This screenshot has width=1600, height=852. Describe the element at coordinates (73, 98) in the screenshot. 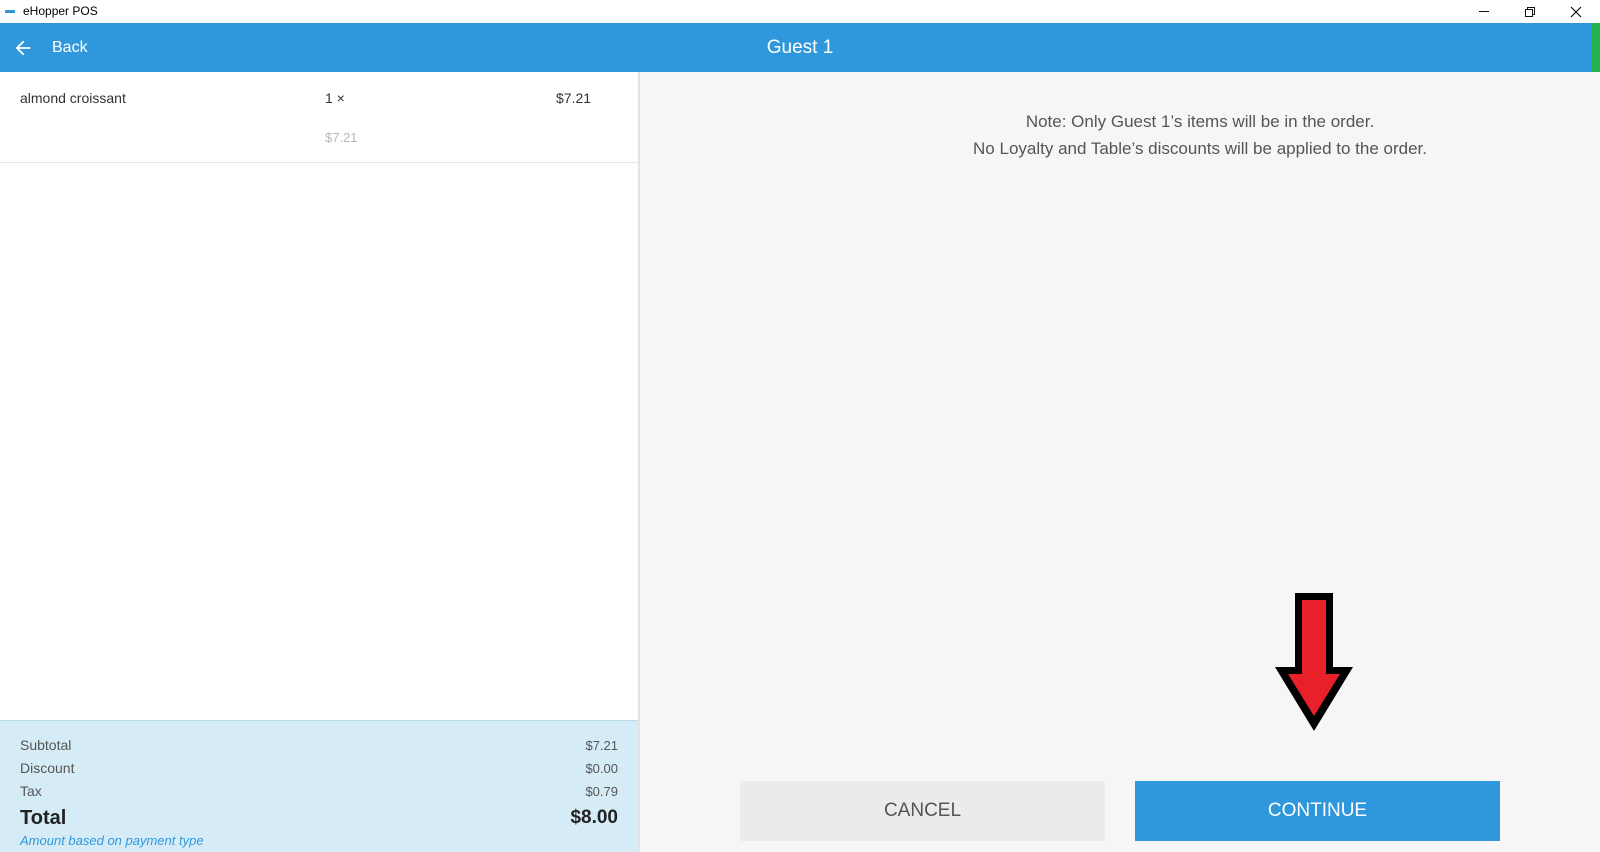

I see `item-name: almond croissant` at that location.